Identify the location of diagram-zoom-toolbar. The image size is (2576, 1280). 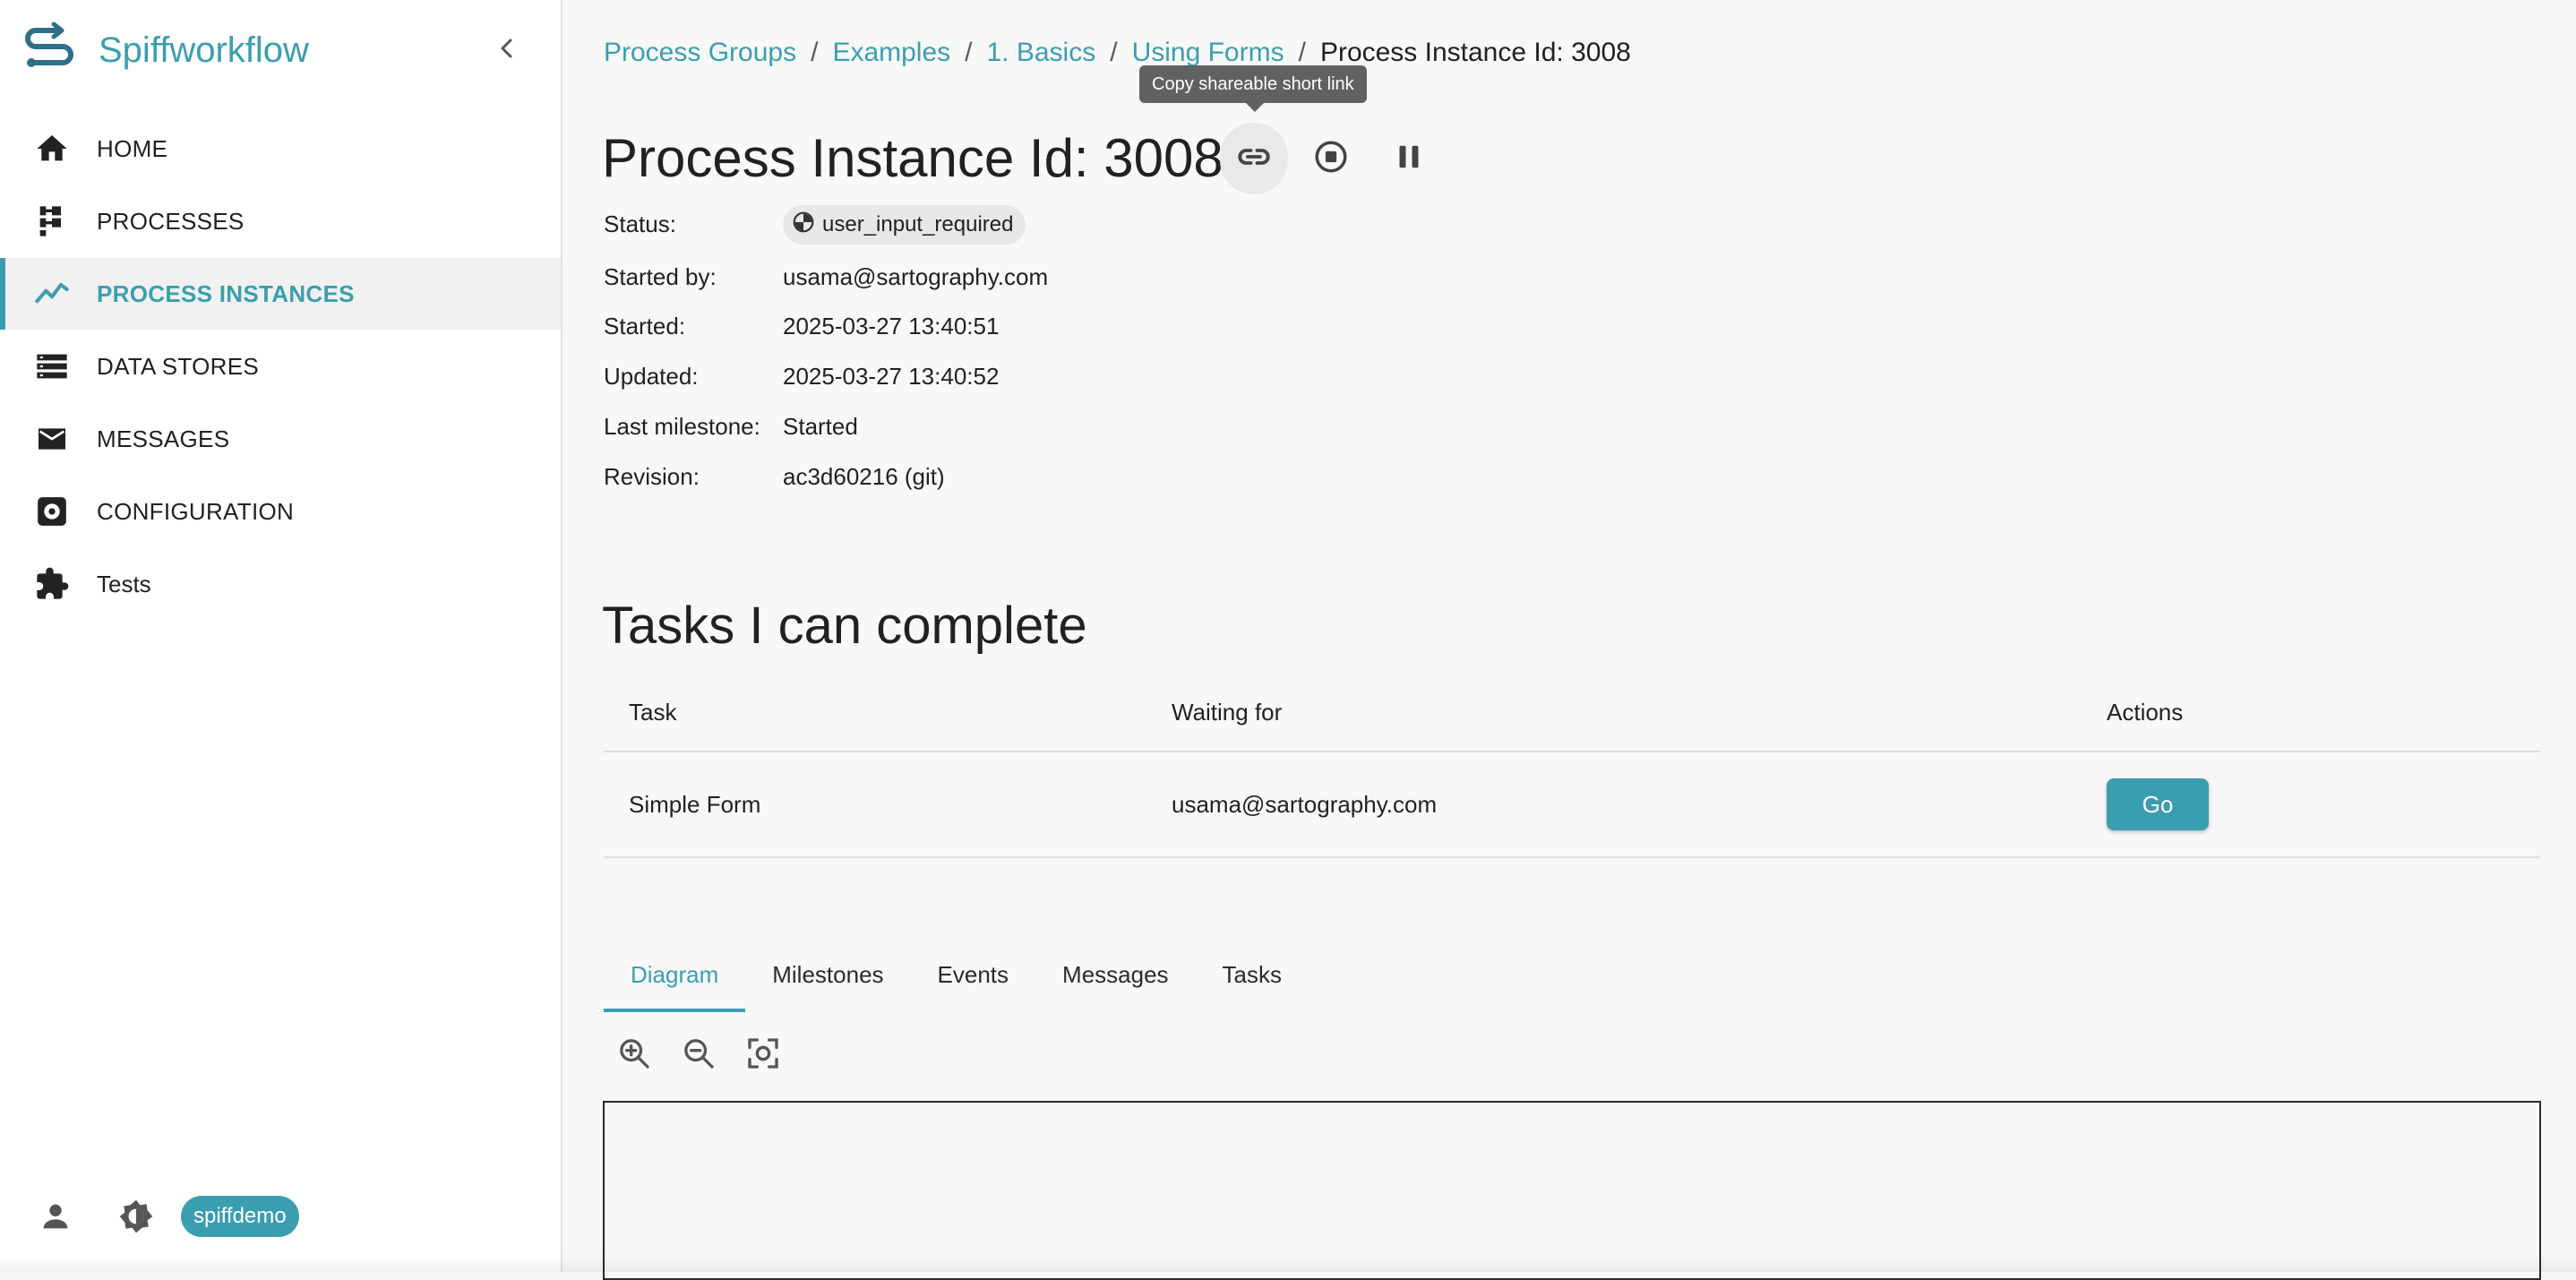
(711, 1055).